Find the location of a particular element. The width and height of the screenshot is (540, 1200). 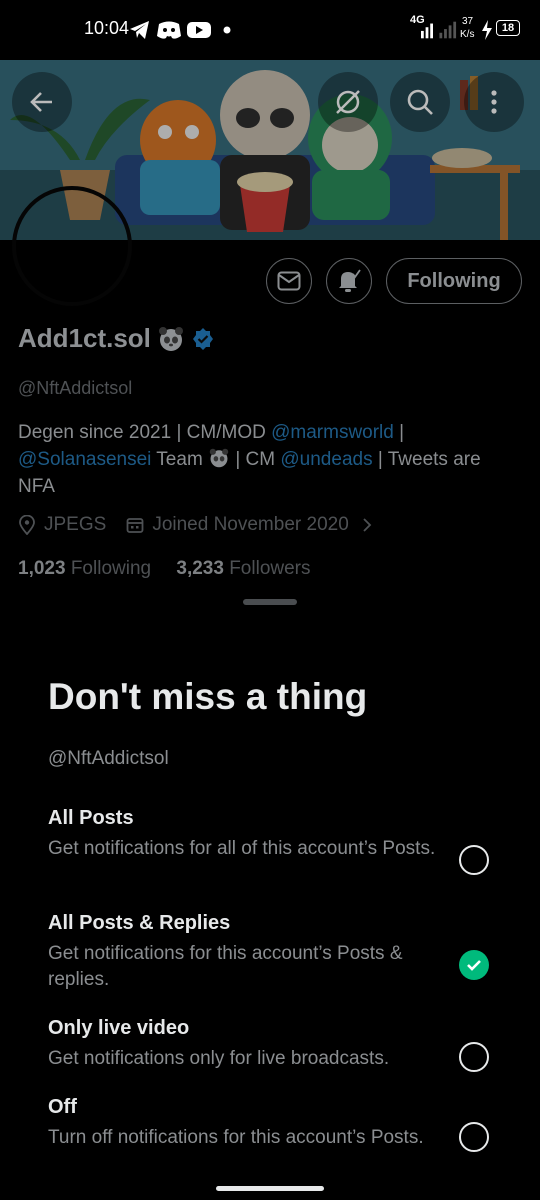

network-type: 4G is located at coordinates (417, 20).